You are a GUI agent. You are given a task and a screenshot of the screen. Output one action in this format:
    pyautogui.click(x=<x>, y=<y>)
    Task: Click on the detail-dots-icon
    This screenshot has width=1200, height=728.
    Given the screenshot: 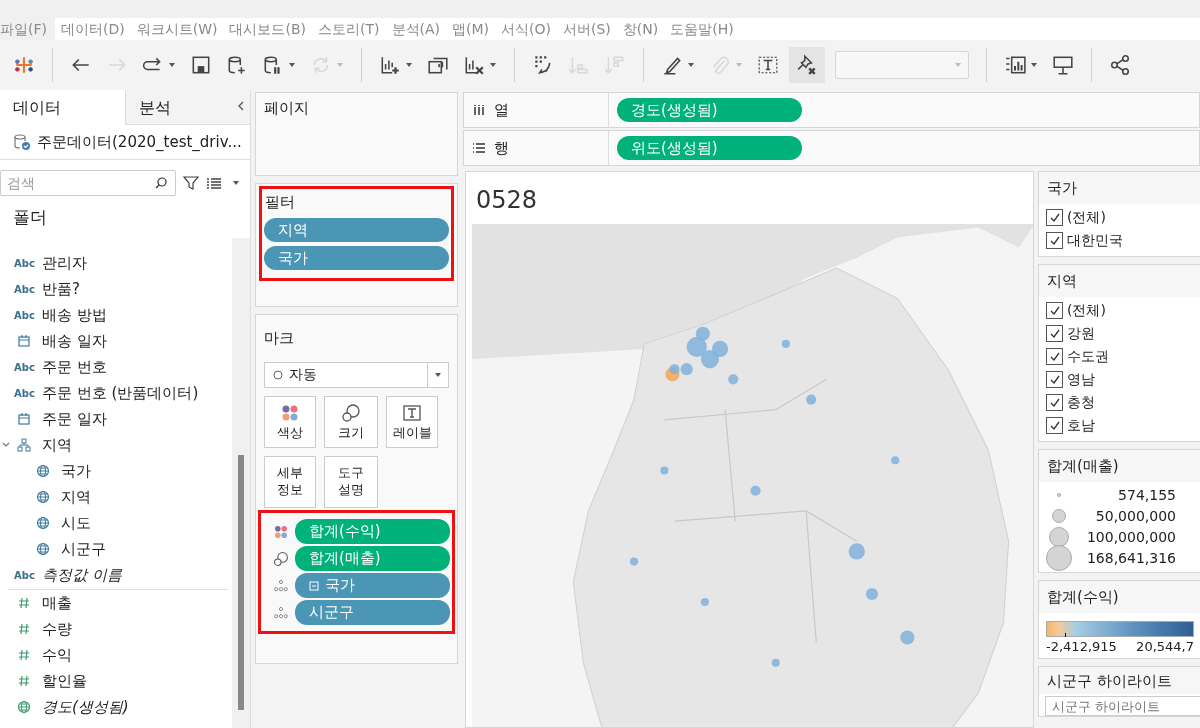 What is the action you would take?
    pyautogui.click(x=281, y=585)
    